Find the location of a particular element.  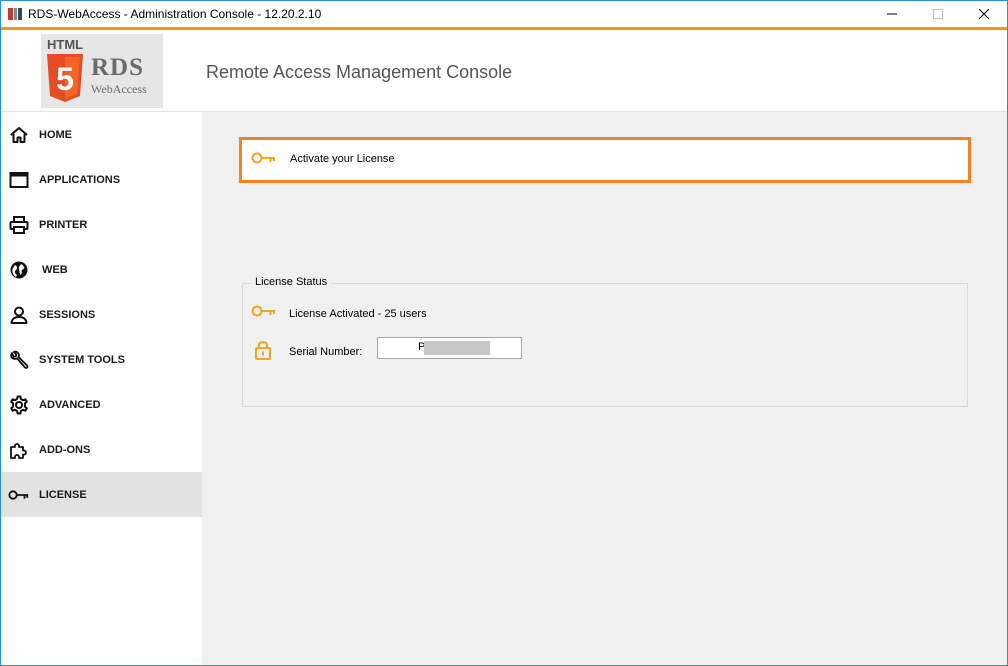

wrench-icon is located at coordinates (19, 360).